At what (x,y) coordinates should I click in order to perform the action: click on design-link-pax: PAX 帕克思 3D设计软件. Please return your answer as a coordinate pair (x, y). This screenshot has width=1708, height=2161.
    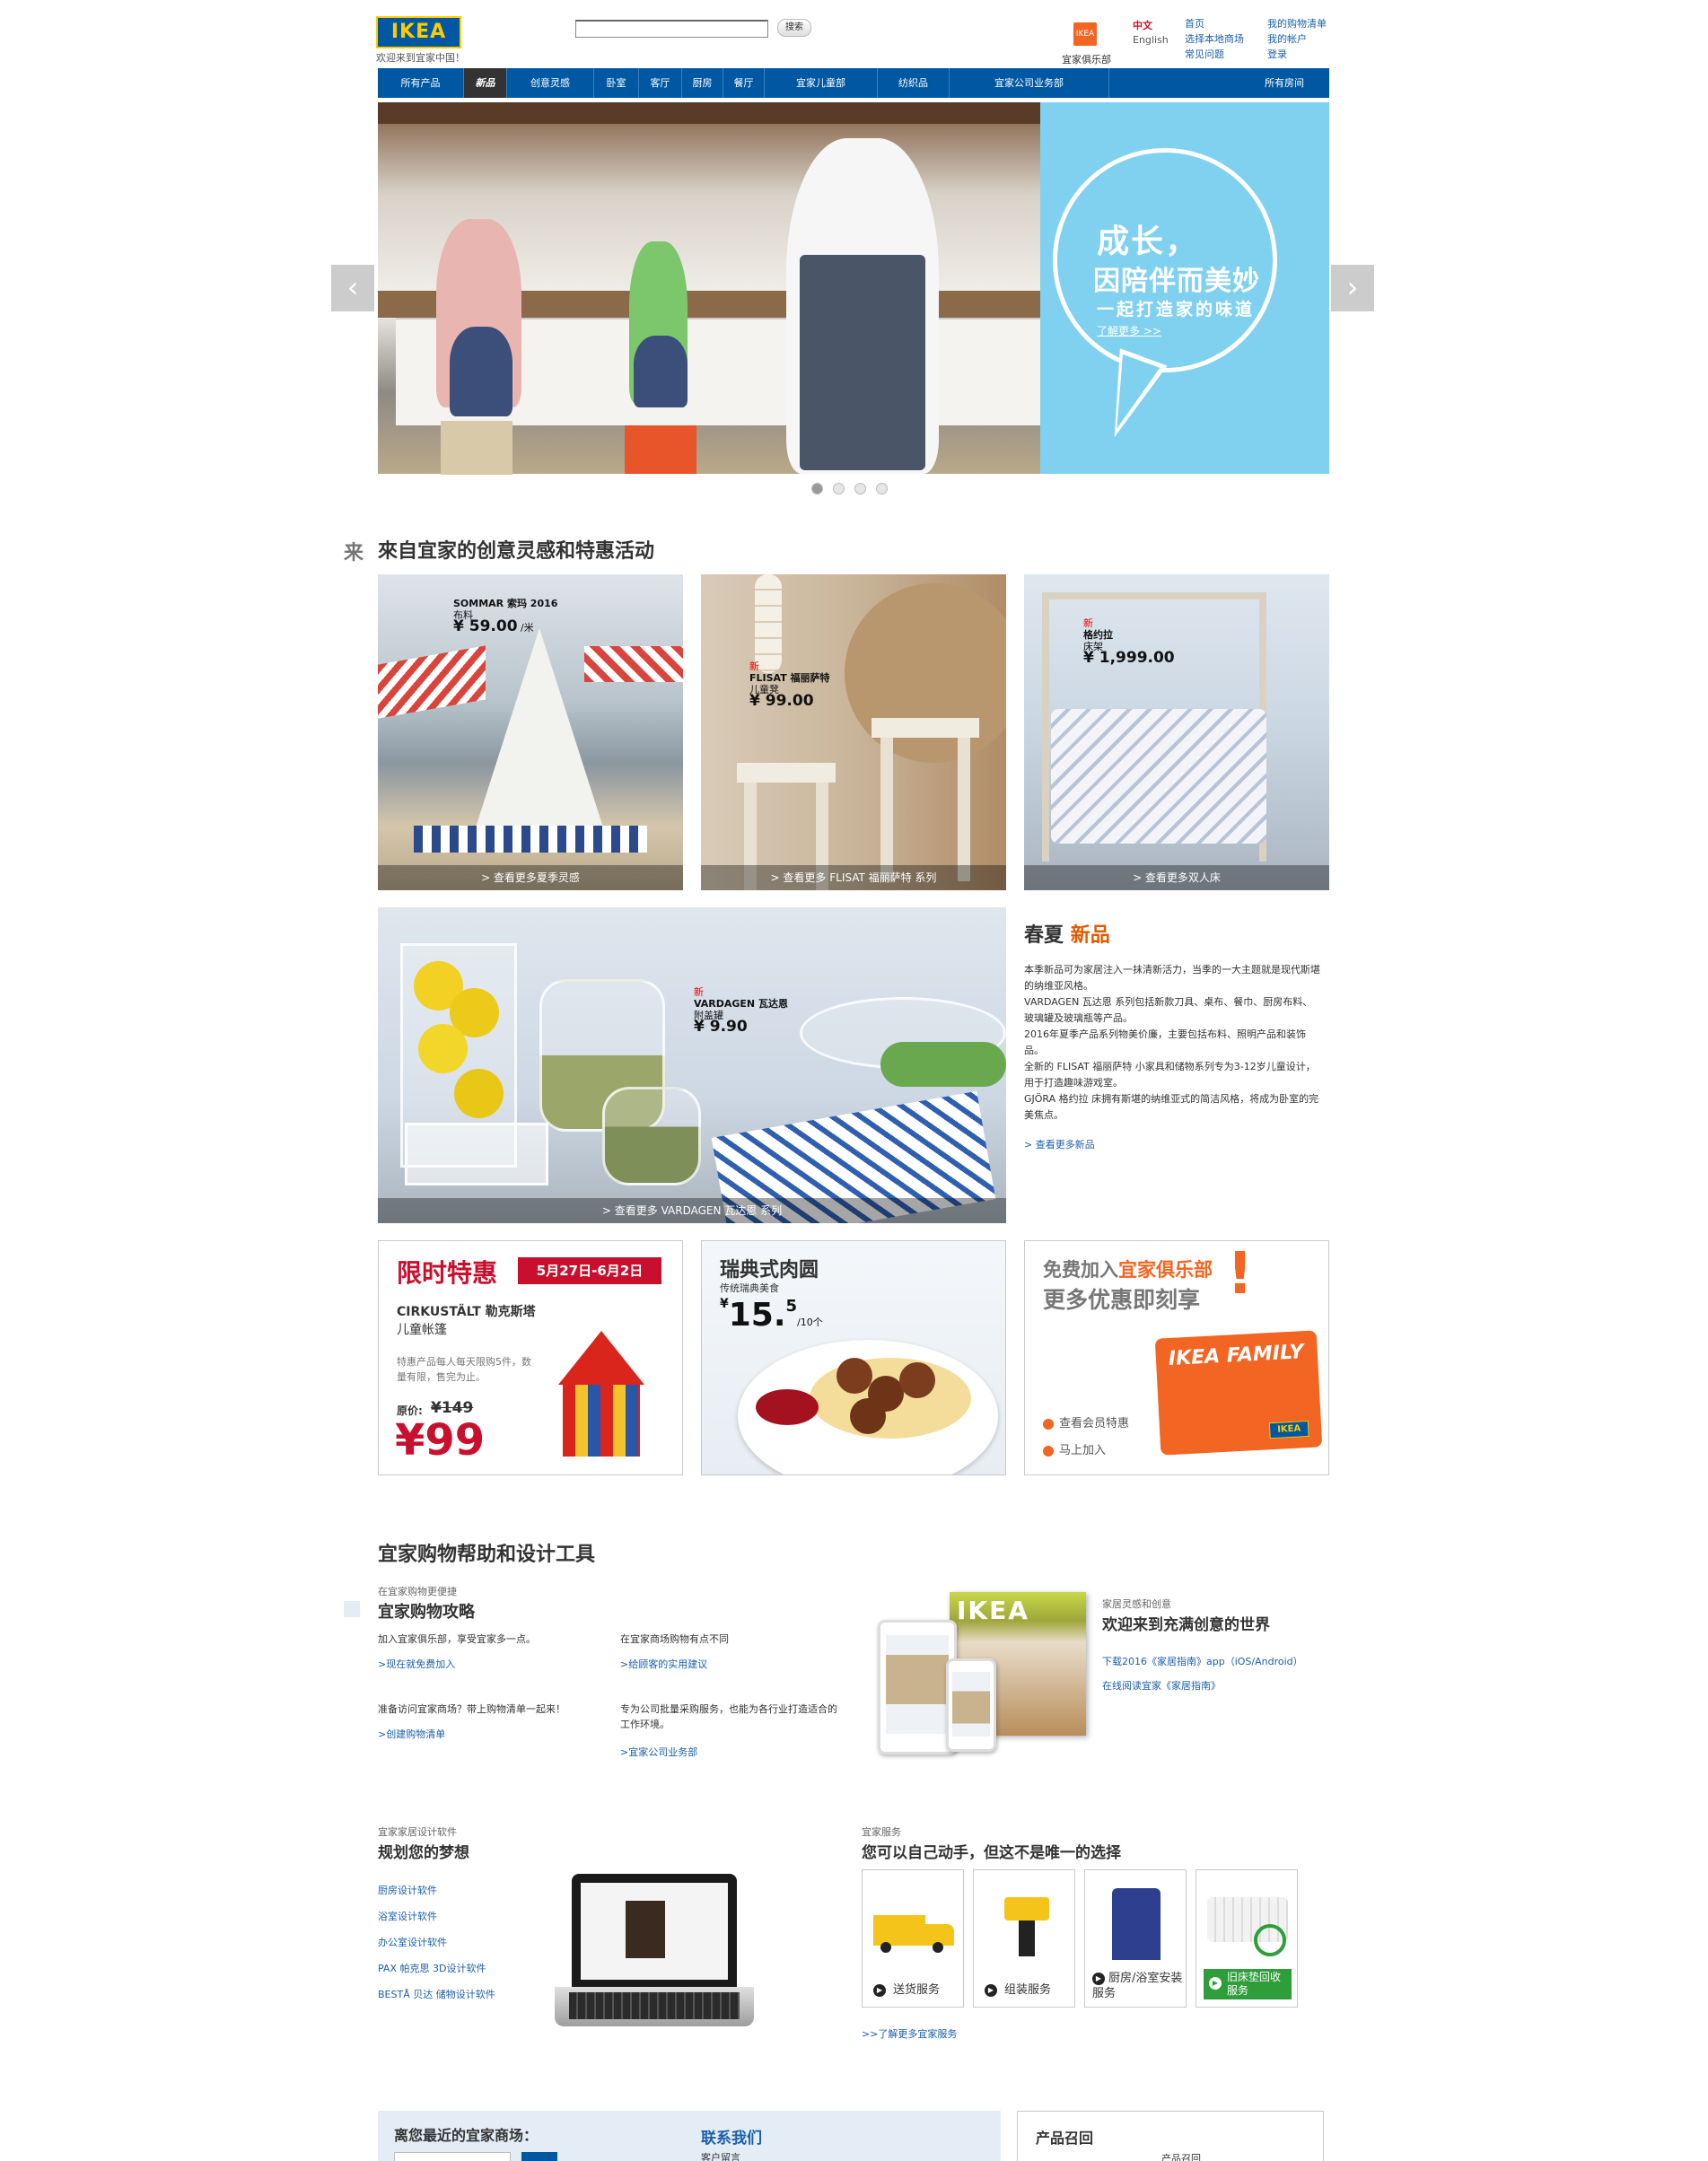
    Looking at the image, I should click on (436, 1968).